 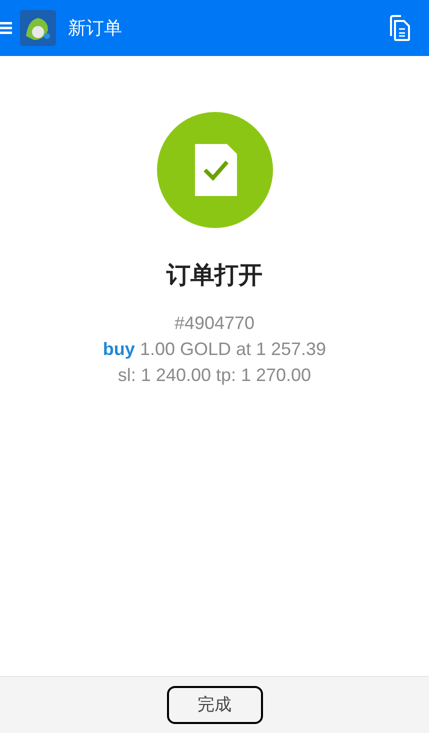 I want to click on copy-document-icon, so click(x=399, y=28).